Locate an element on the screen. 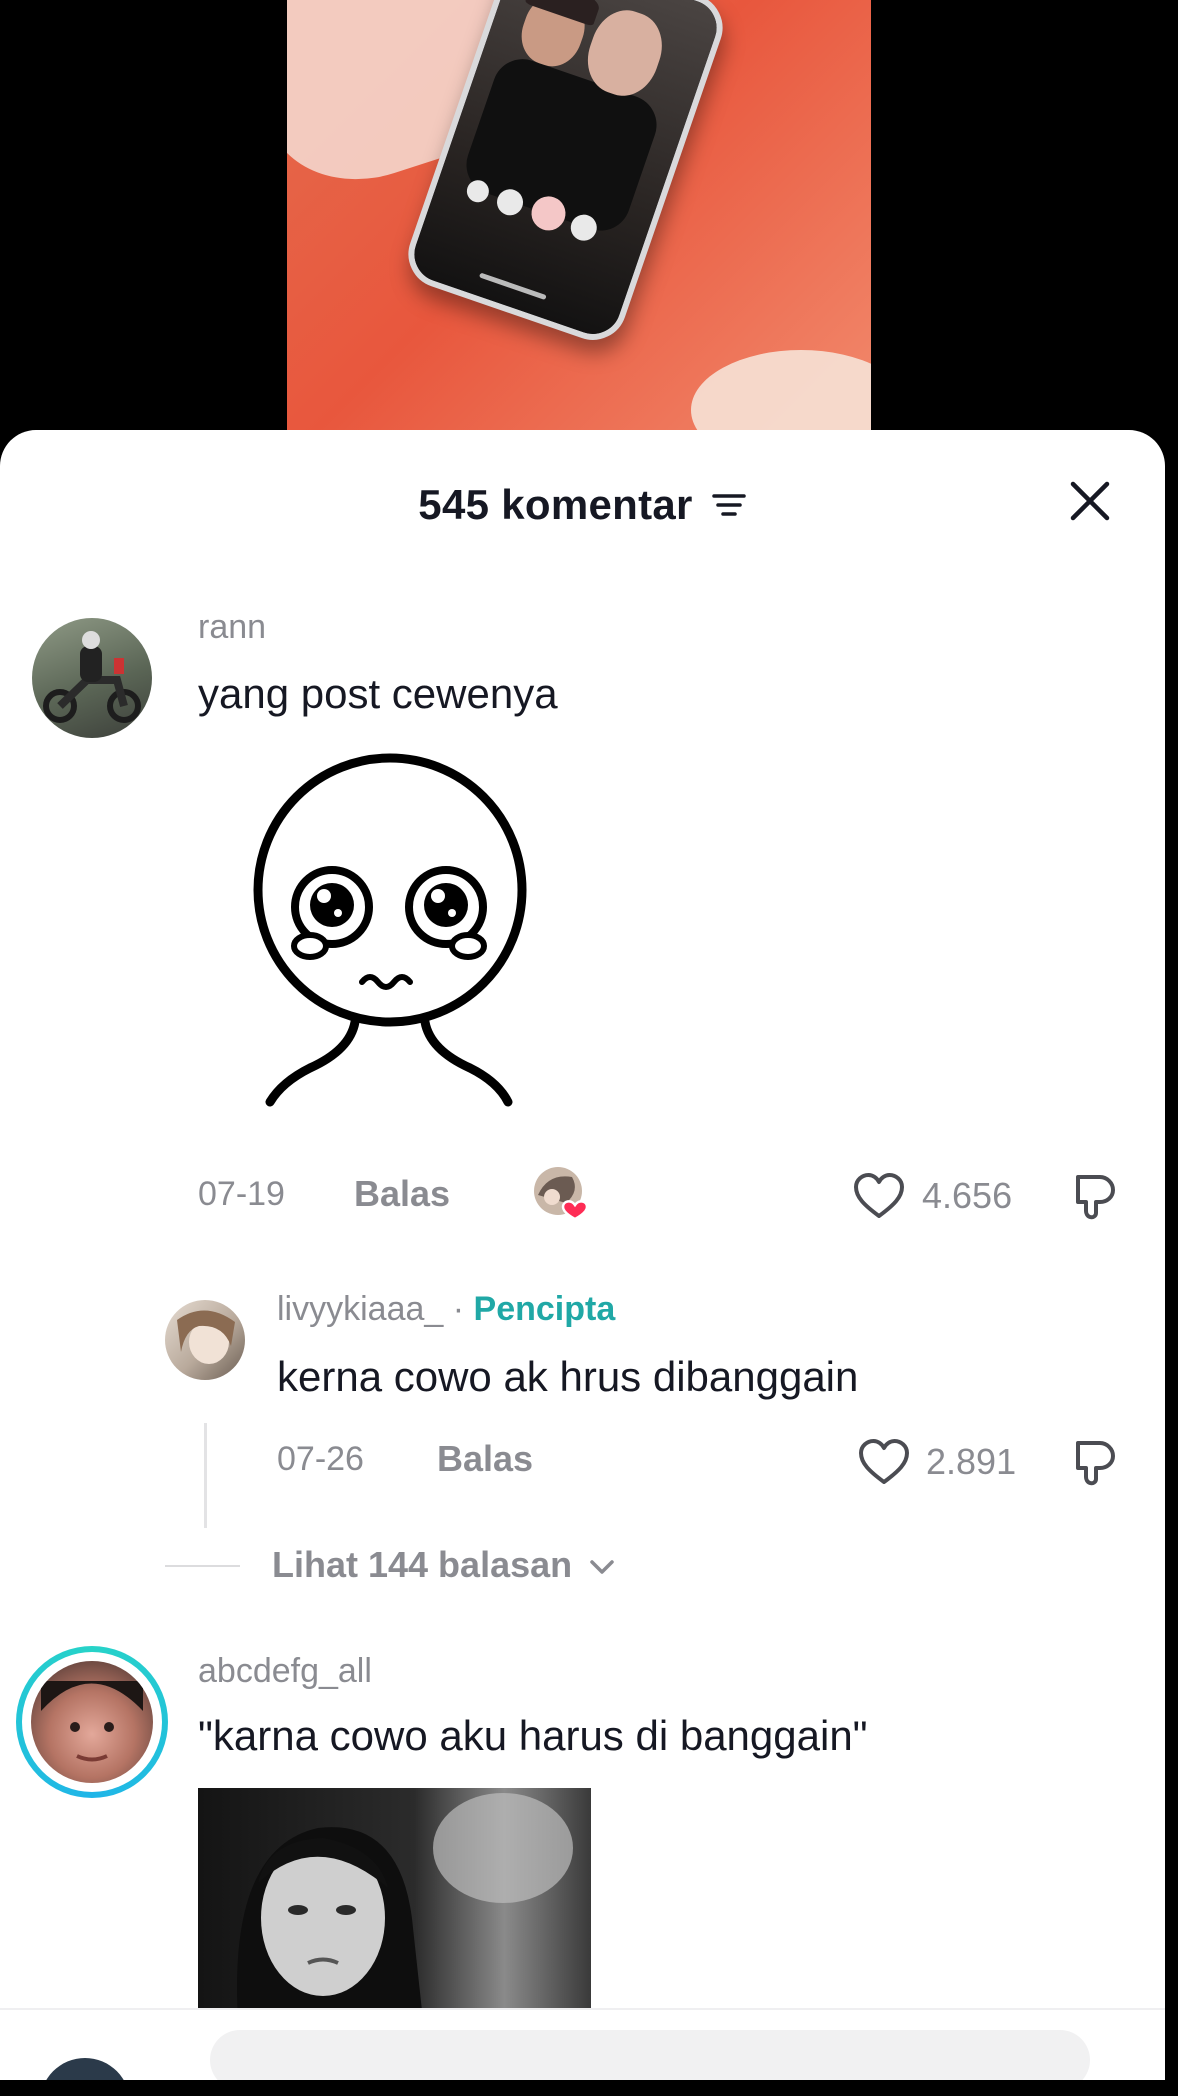 The image size is (1178, 2096). thread-line is located at coordinates (205, 1475).